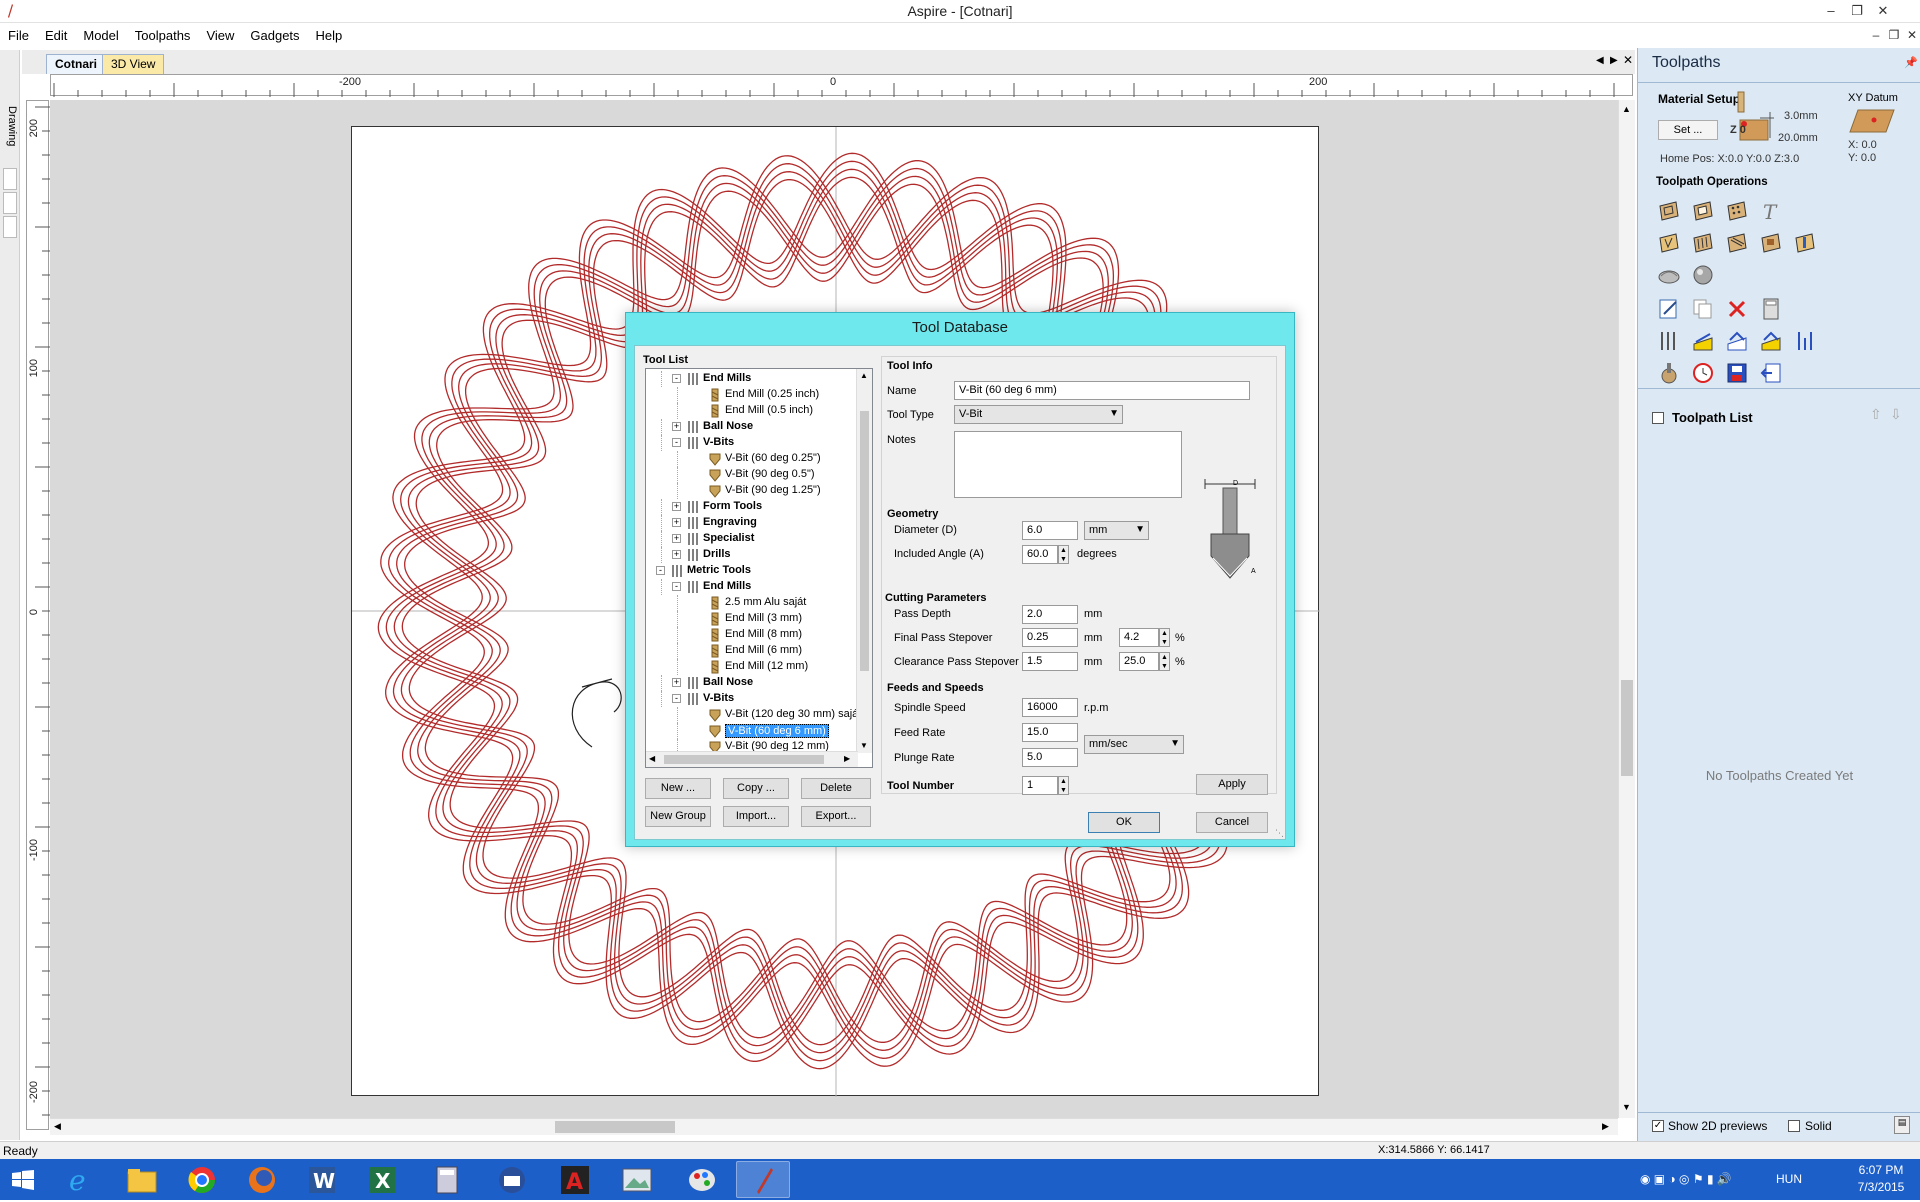  I want to click on delete-tool-button: Delete, so click(836, 788).